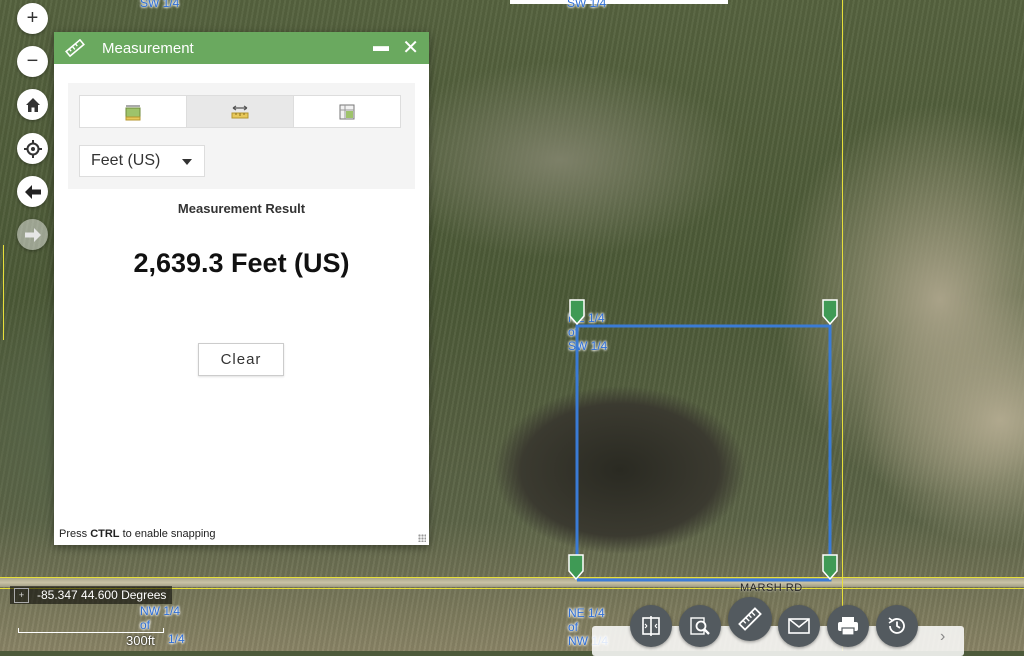  I want to click on close-icon: ✕, so click(410, 48).